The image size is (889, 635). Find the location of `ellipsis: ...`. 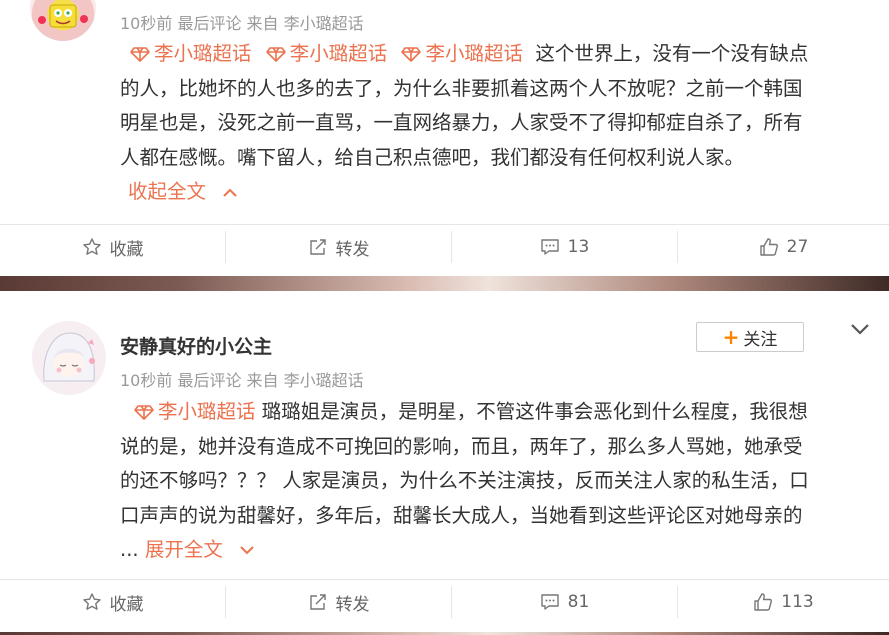

ellipsis: ... is located at coordinates (129, 549).